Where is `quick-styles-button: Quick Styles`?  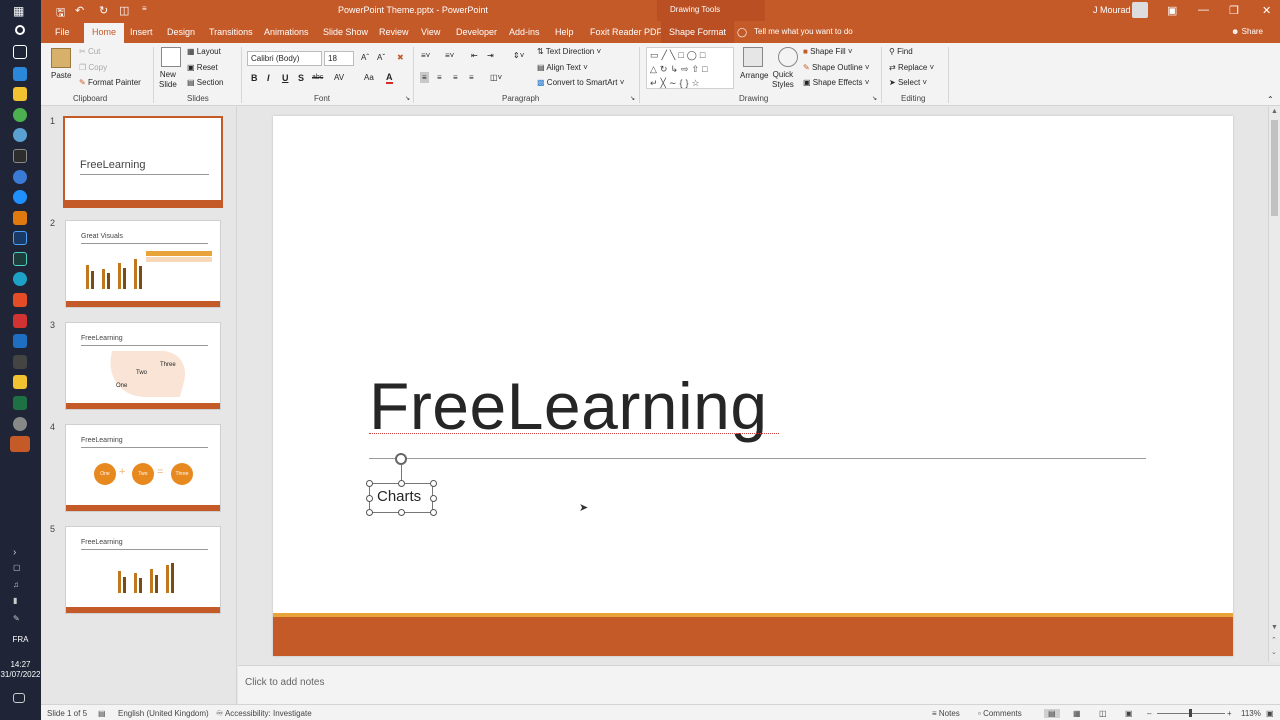
quick-styles-button: Quick Styles is located at coordinates (783, 80).